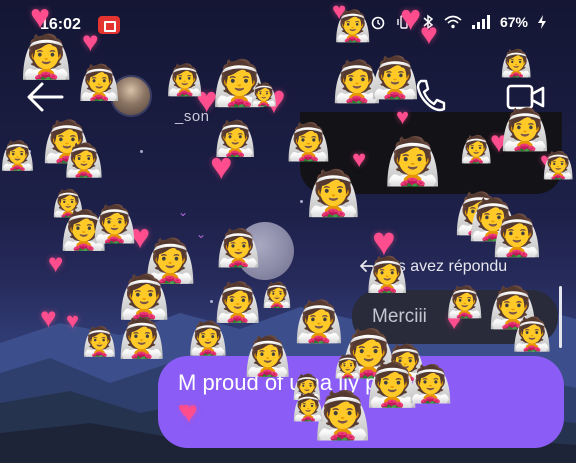 The height and width of the screenshot is (463, 576). I want to click on back-arrow-icon, so click(45, 97).